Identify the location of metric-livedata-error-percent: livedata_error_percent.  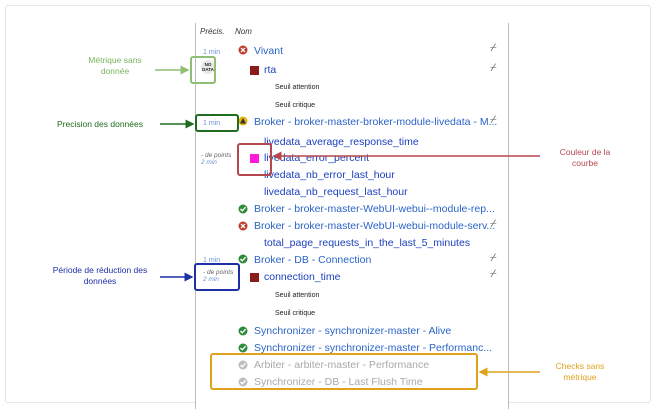
(316, 158).